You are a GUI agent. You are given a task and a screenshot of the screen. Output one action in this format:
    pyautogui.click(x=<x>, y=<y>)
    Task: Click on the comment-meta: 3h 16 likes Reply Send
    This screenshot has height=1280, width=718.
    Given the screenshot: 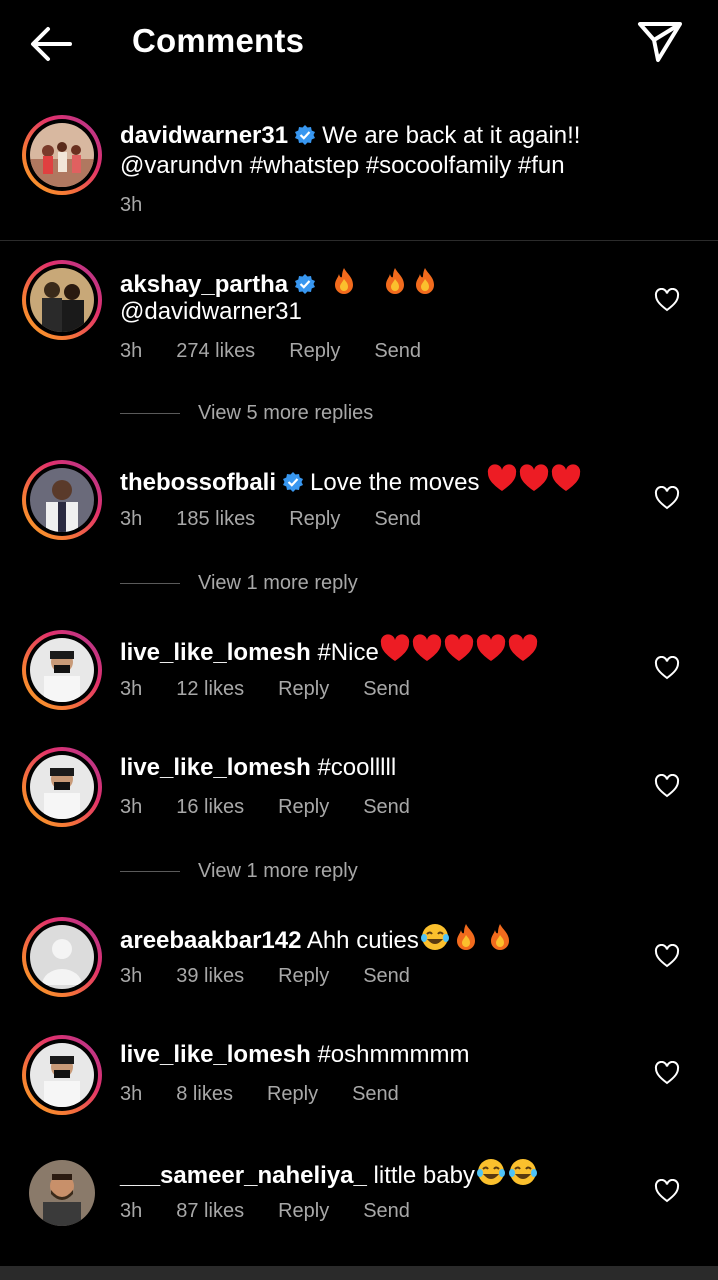 What is the action you would take?
    pyautogui.click(x=282, y=807)
    